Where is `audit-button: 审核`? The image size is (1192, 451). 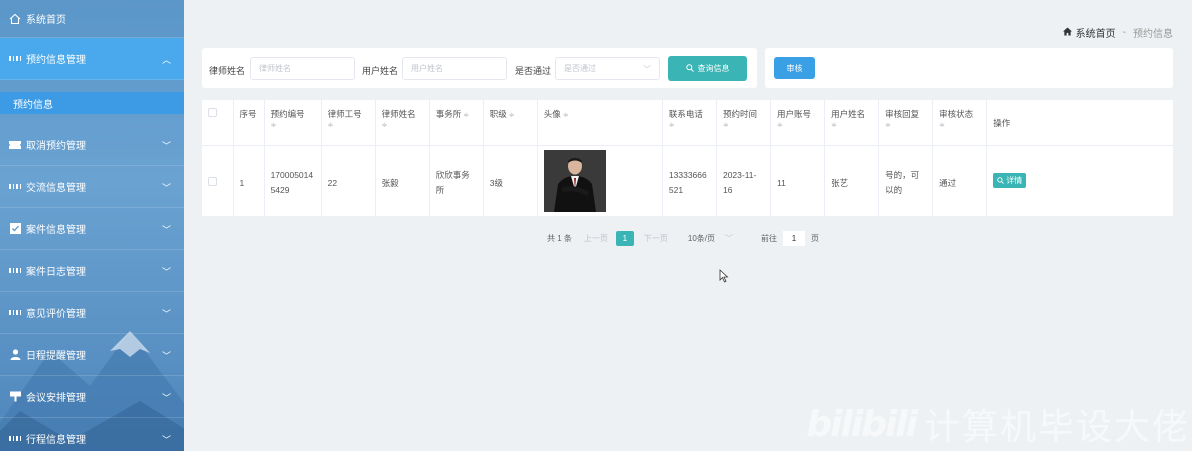
audit-button: 审核 is located at coordinates (794, 68).